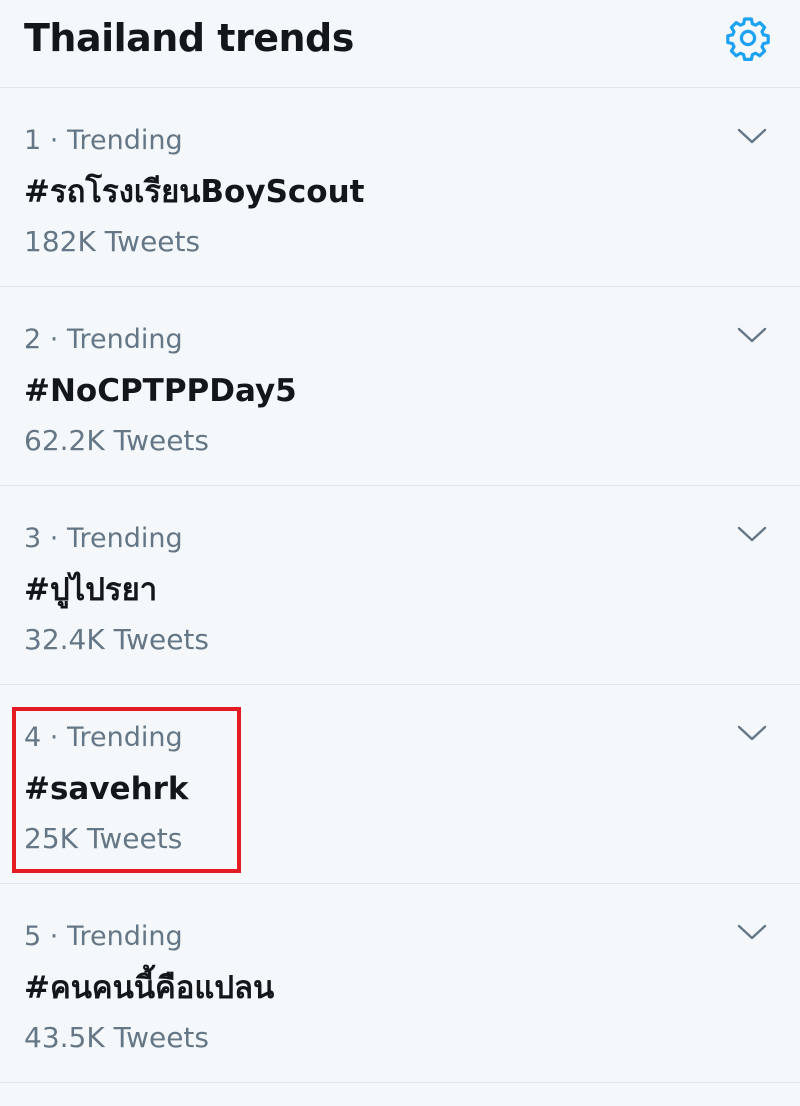 The width and height of the screenshot is (800, 1106). I want to click on settings-button, so click(748, 38).